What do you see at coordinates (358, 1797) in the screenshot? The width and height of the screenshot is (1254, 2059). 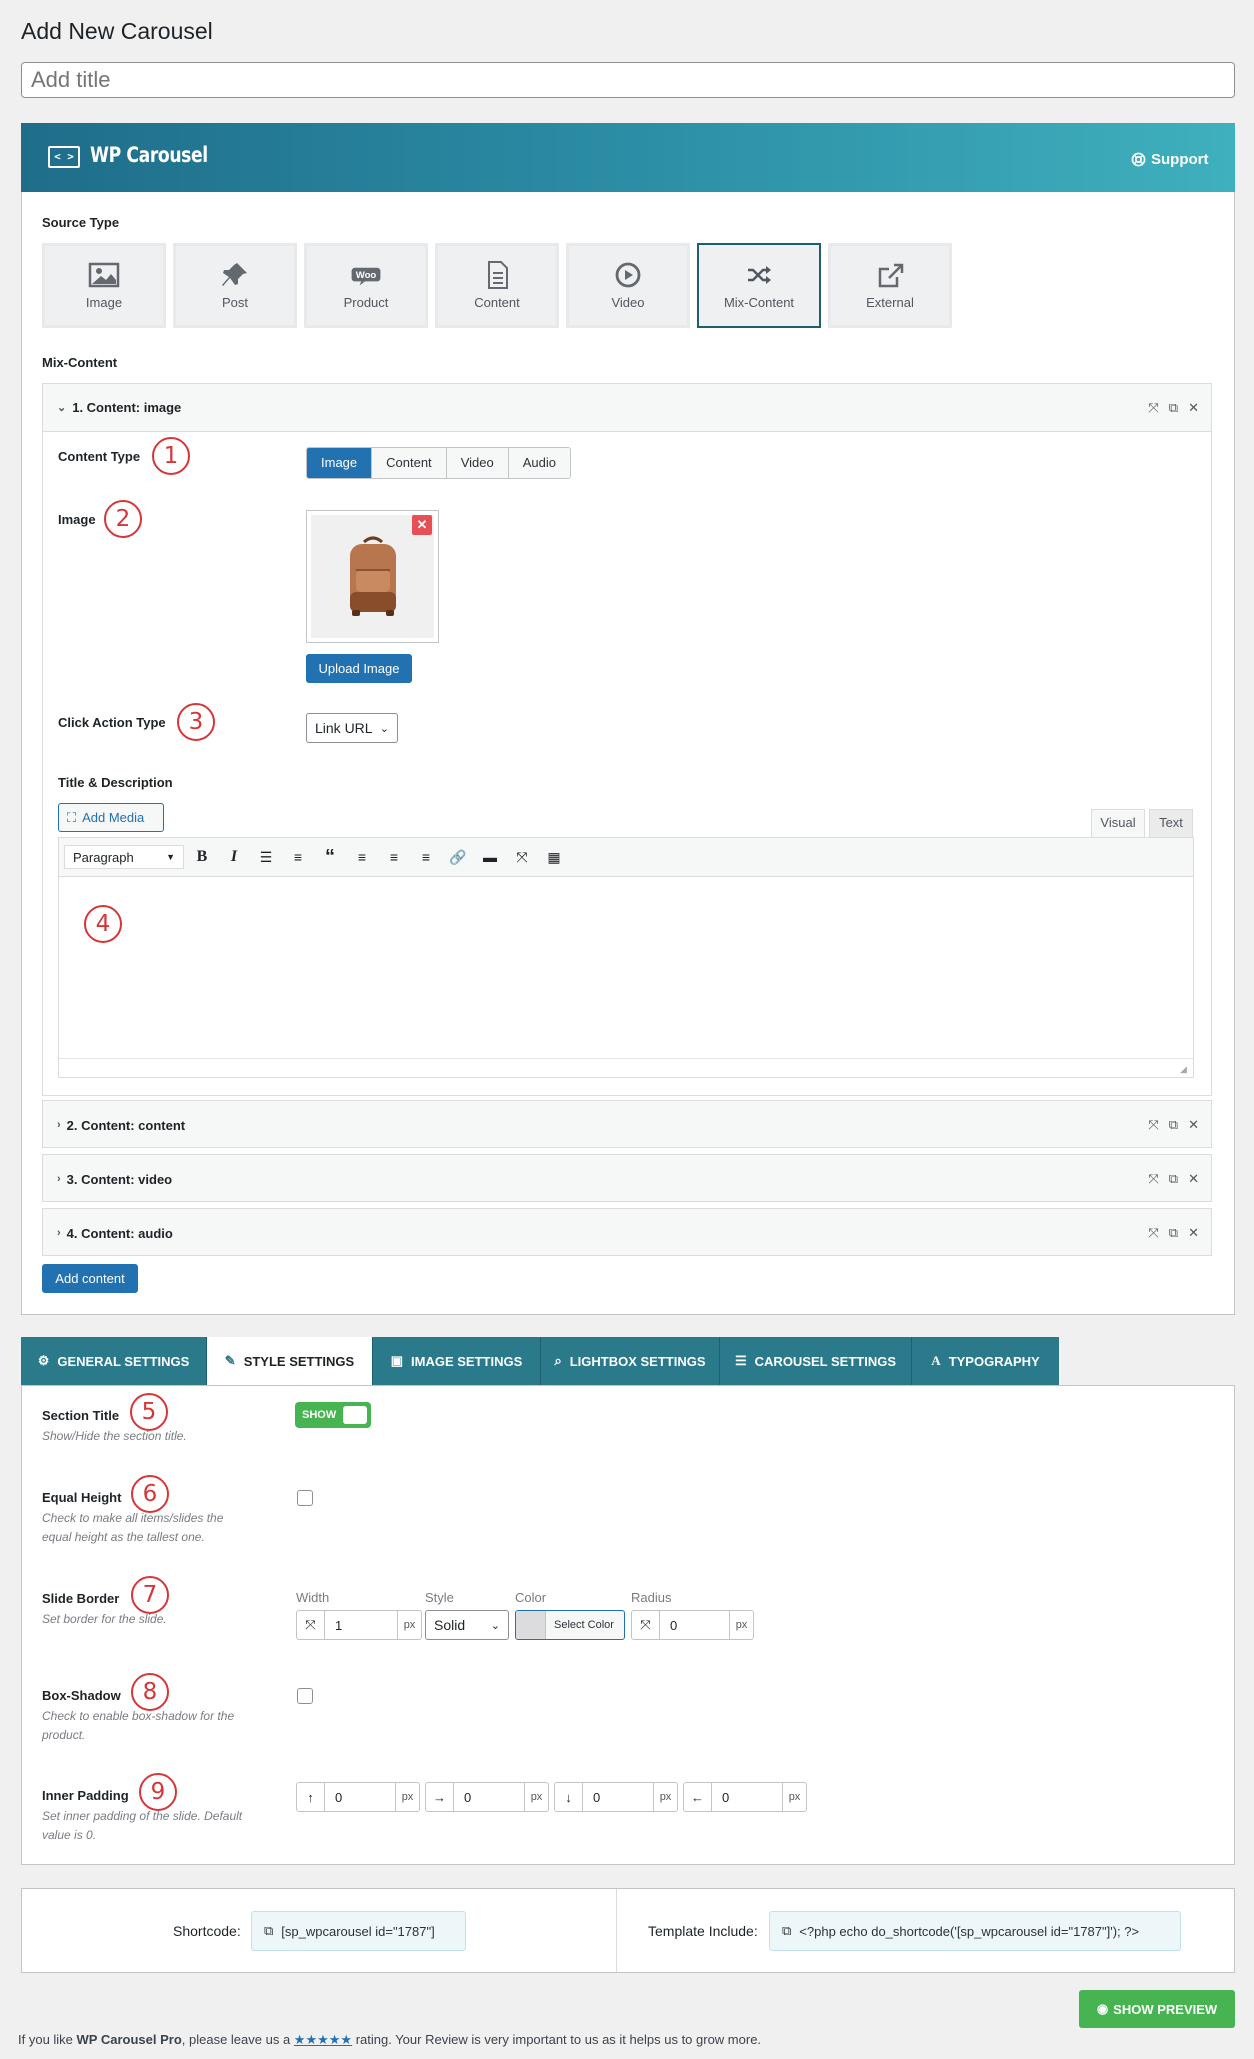 I see `padding-top-input: ↑ 0 px` at bounding box center [358, 1797].